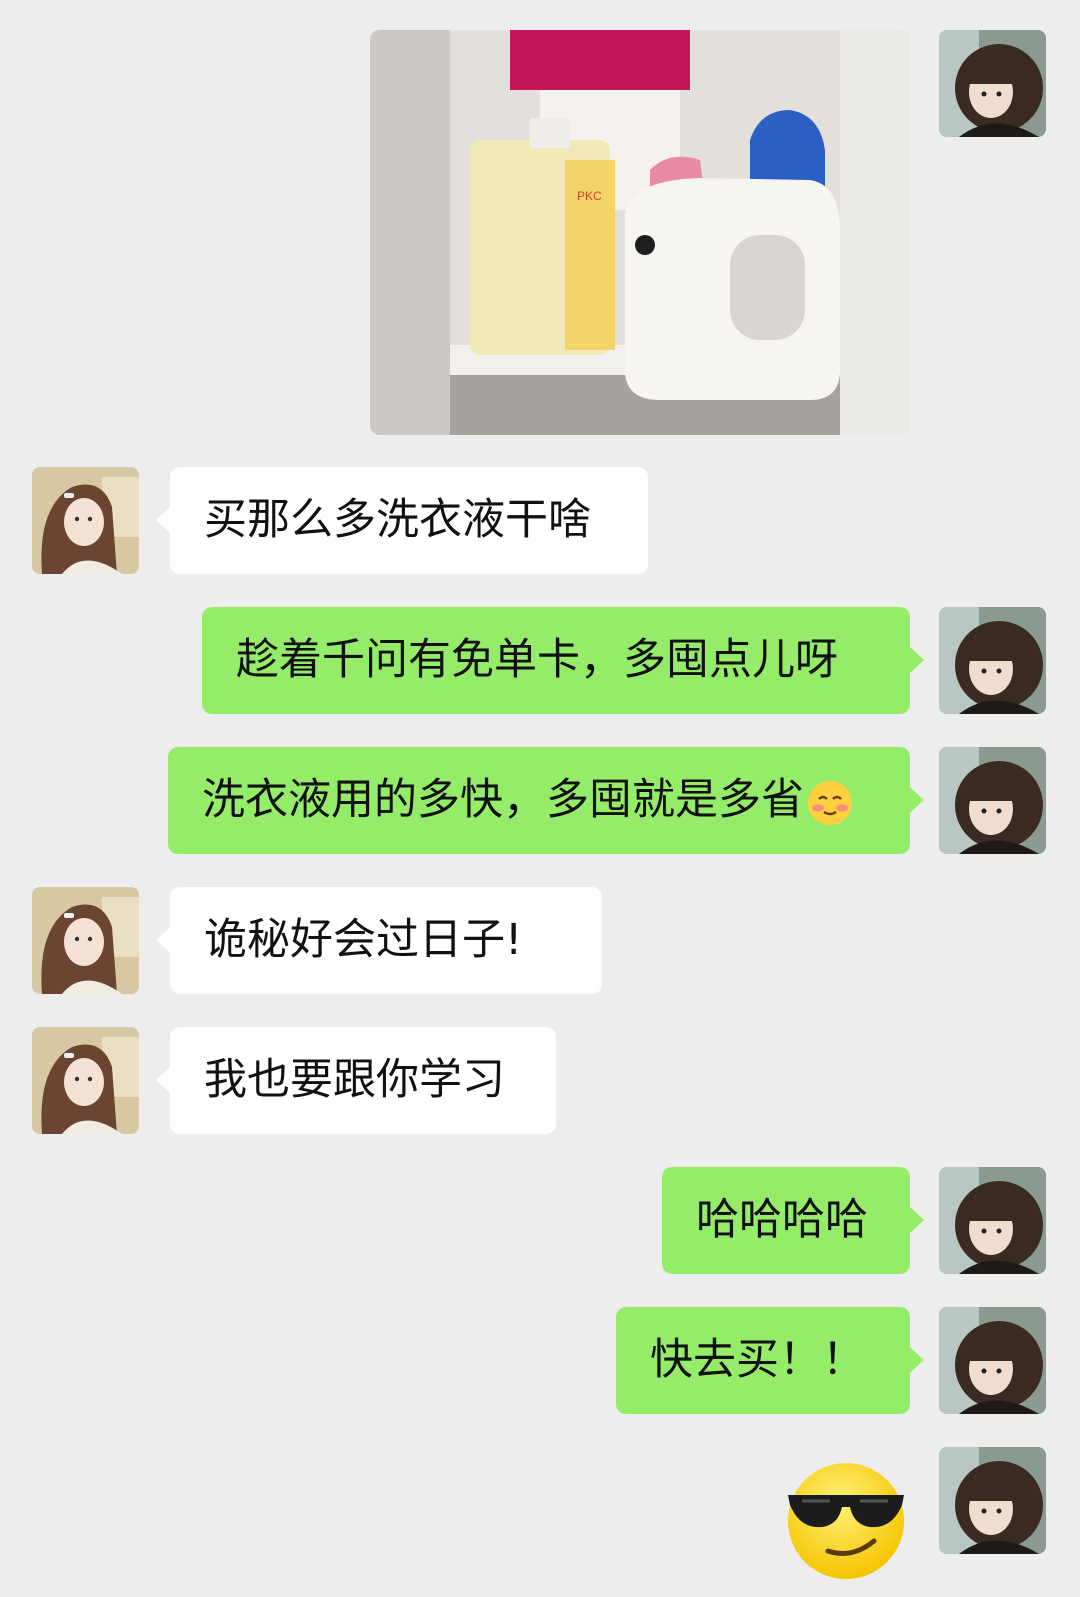  What do you see at coordinates (757, 1360) in the screenshot?
I see `message-text: 快去买！！` at bounding box center [757, 1360].